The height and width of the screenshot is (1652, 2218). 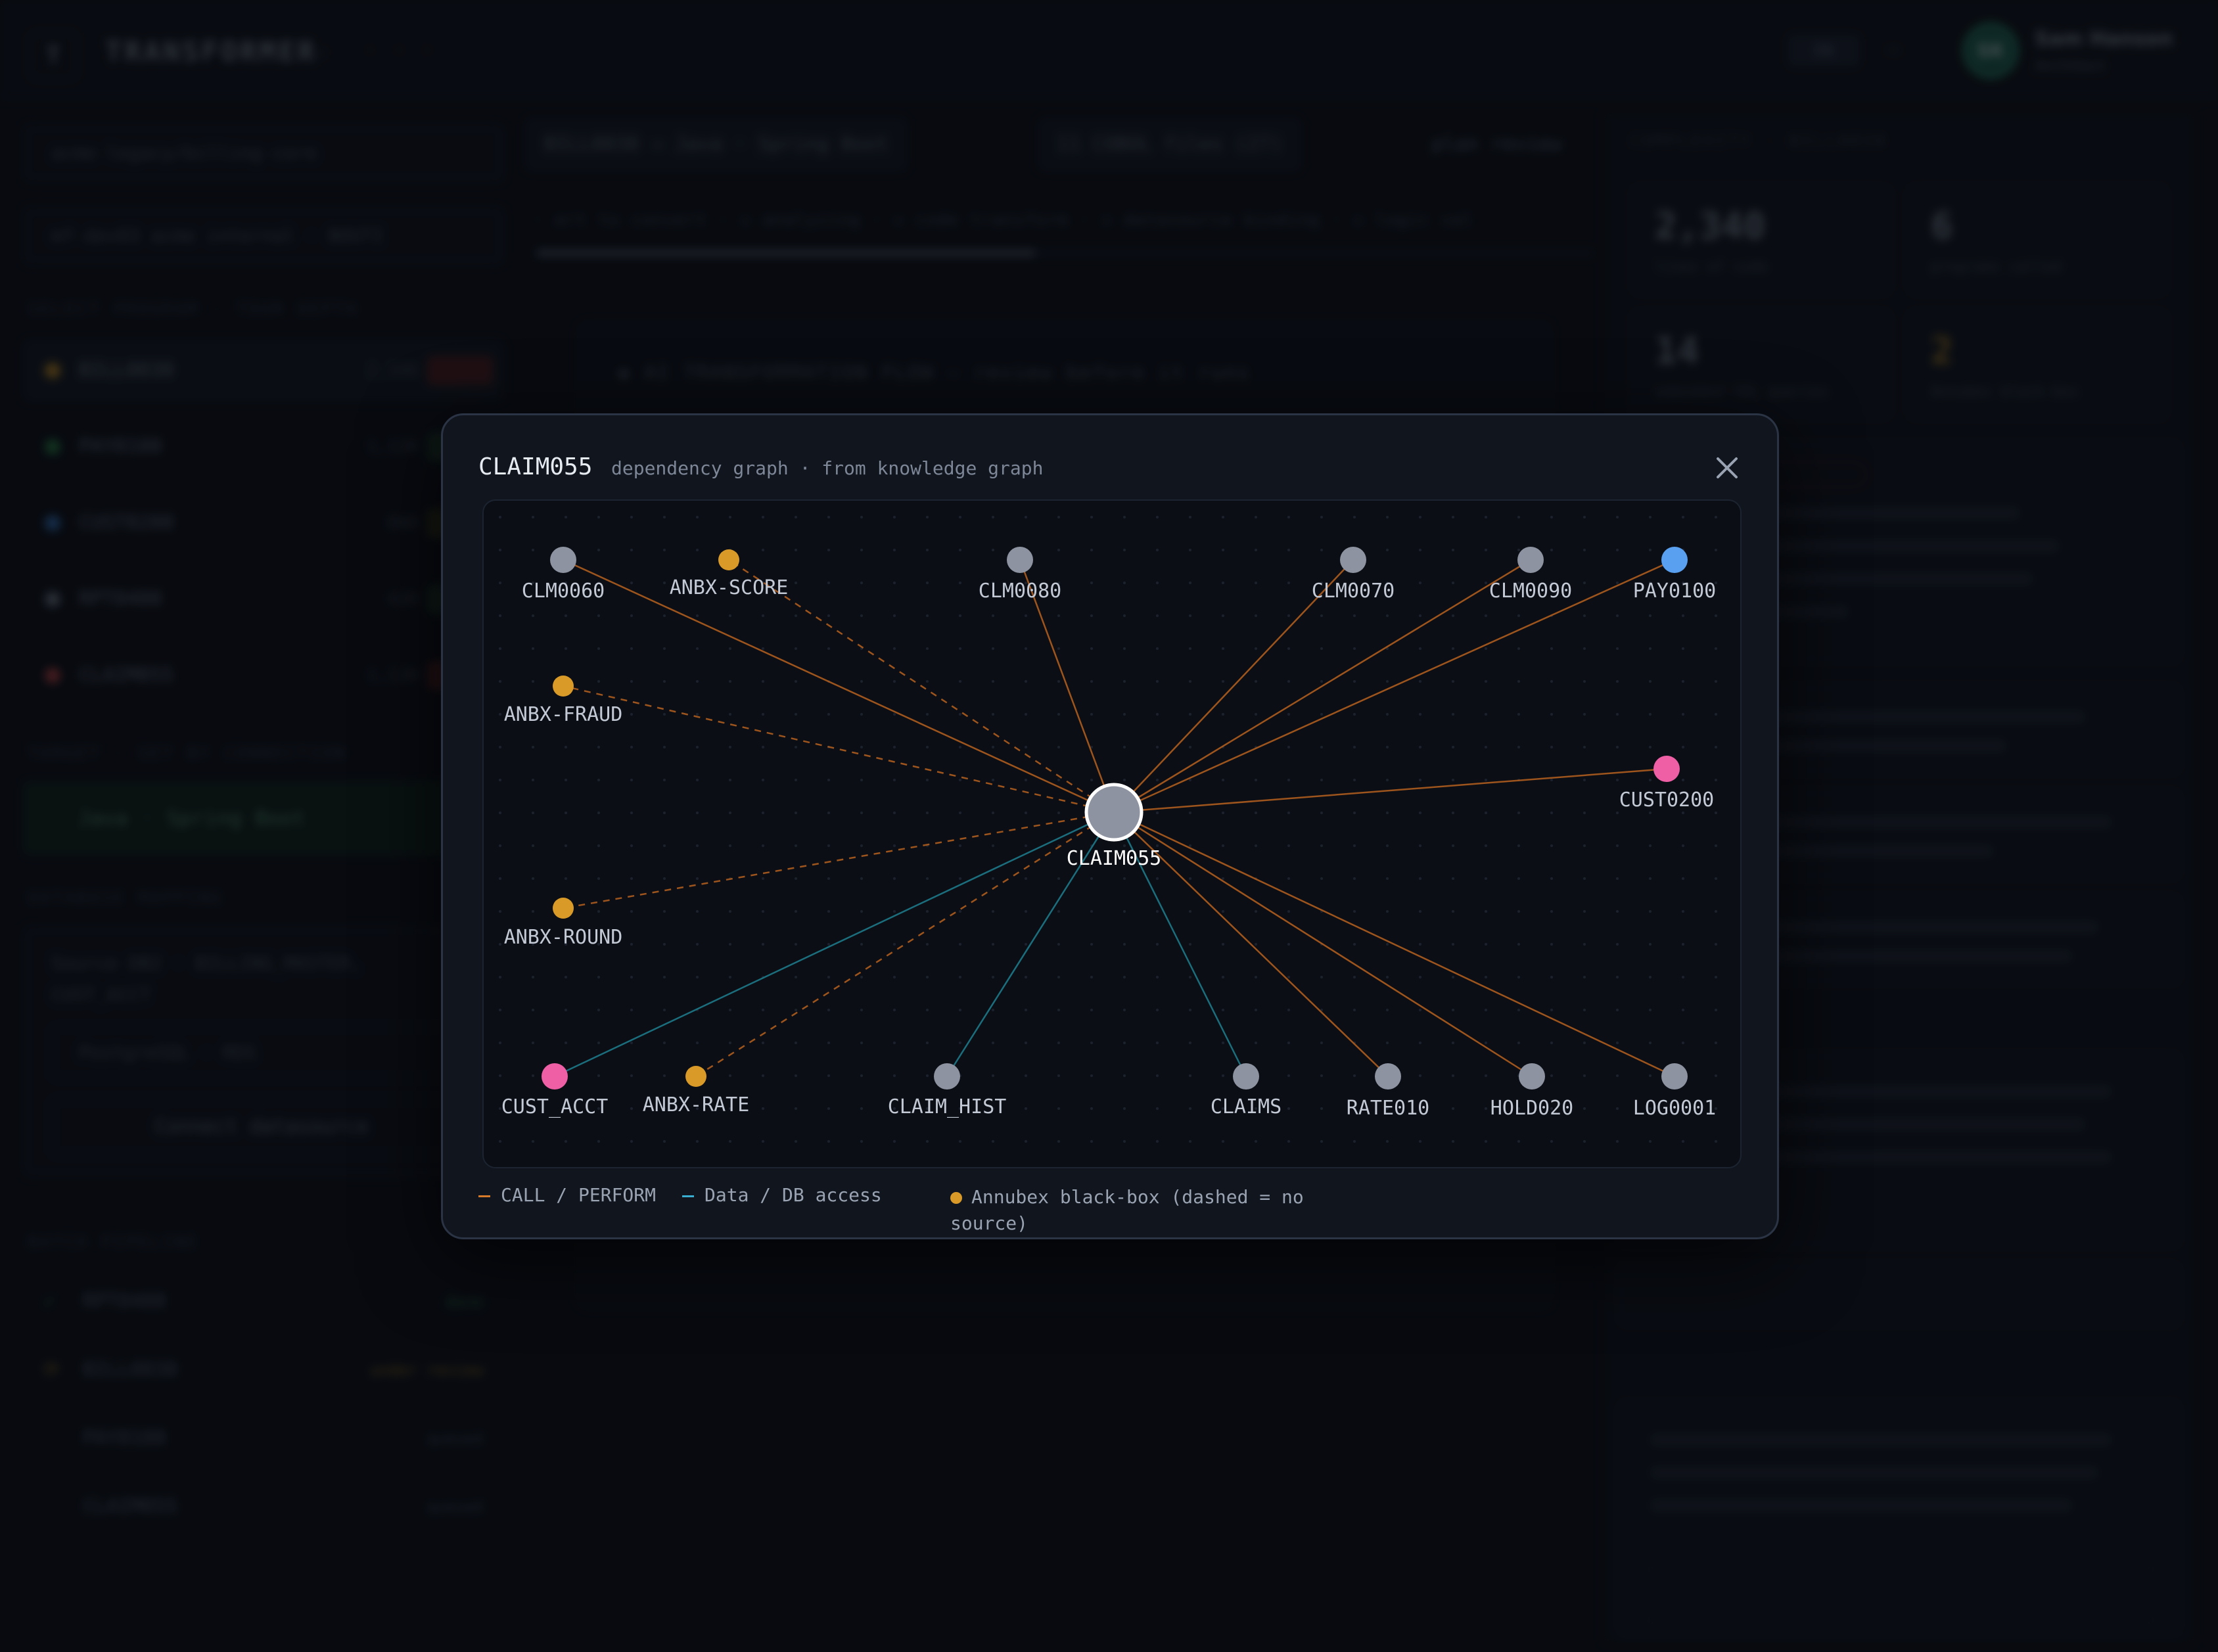 What do you see at coordinates (697, 1104) in the screenshot?
I see `node-label: ANBX-RATE` at bounding box center [697, 1104].